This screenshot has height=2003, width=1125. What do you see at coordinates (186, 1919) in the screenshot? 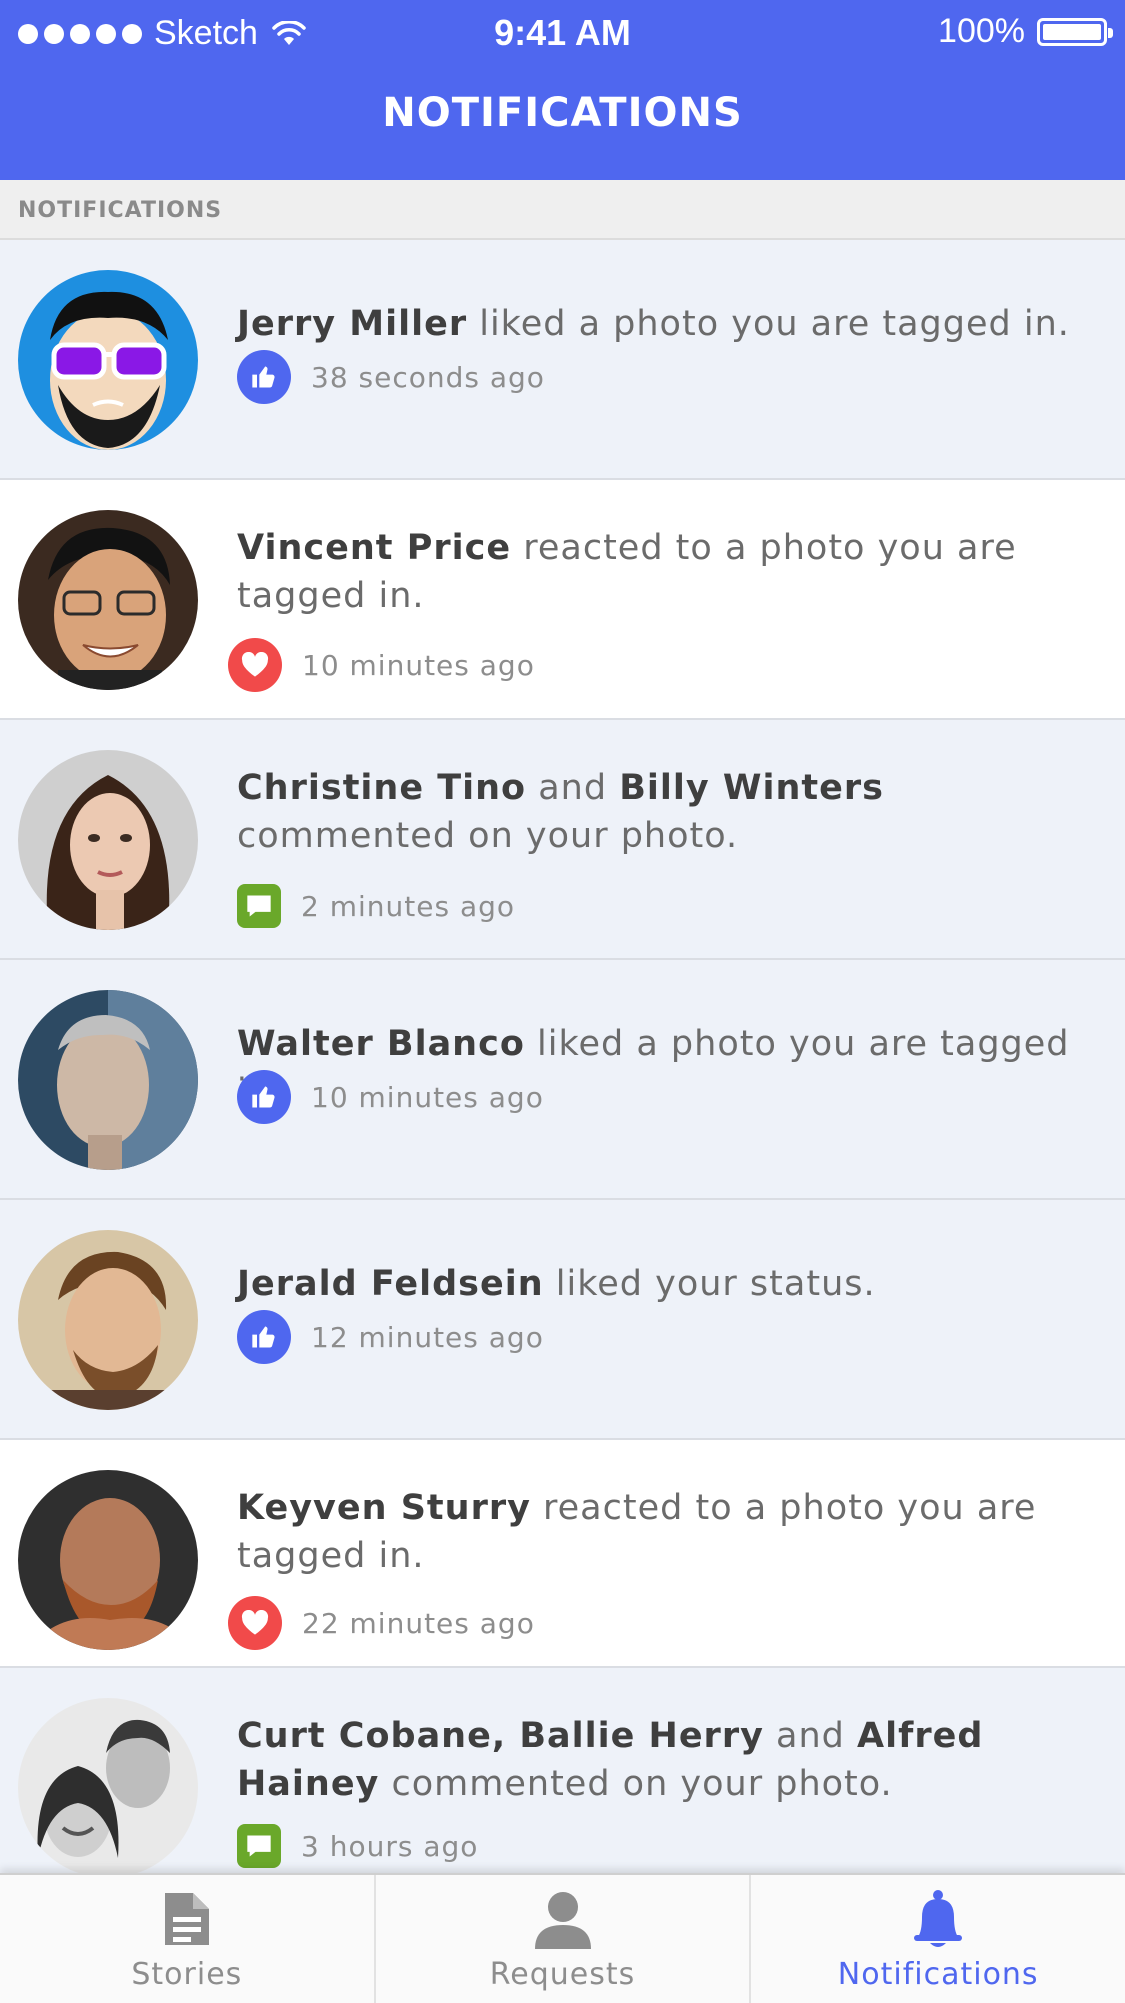
I see `document-icon` at bounding box center [186, 1919].